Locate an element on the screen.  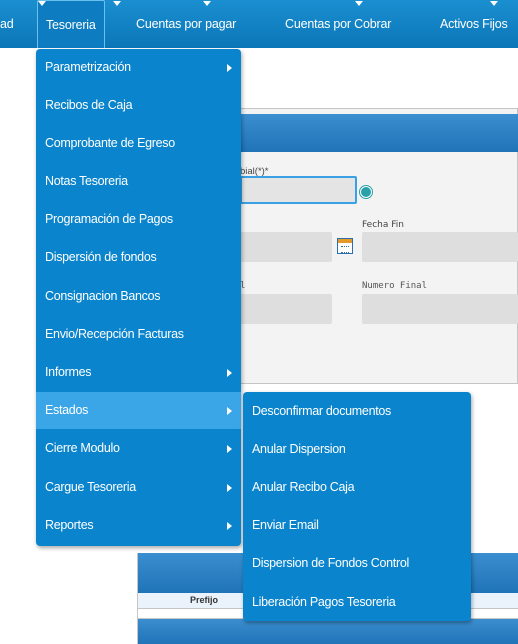
menu-item-label: Informes is located at coordinates (68, 372).